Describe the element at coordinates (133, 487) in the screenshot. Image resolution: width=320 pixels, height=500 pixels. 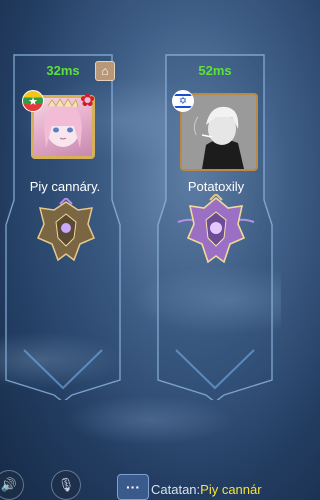
I see `chat-button: ···` at that location.